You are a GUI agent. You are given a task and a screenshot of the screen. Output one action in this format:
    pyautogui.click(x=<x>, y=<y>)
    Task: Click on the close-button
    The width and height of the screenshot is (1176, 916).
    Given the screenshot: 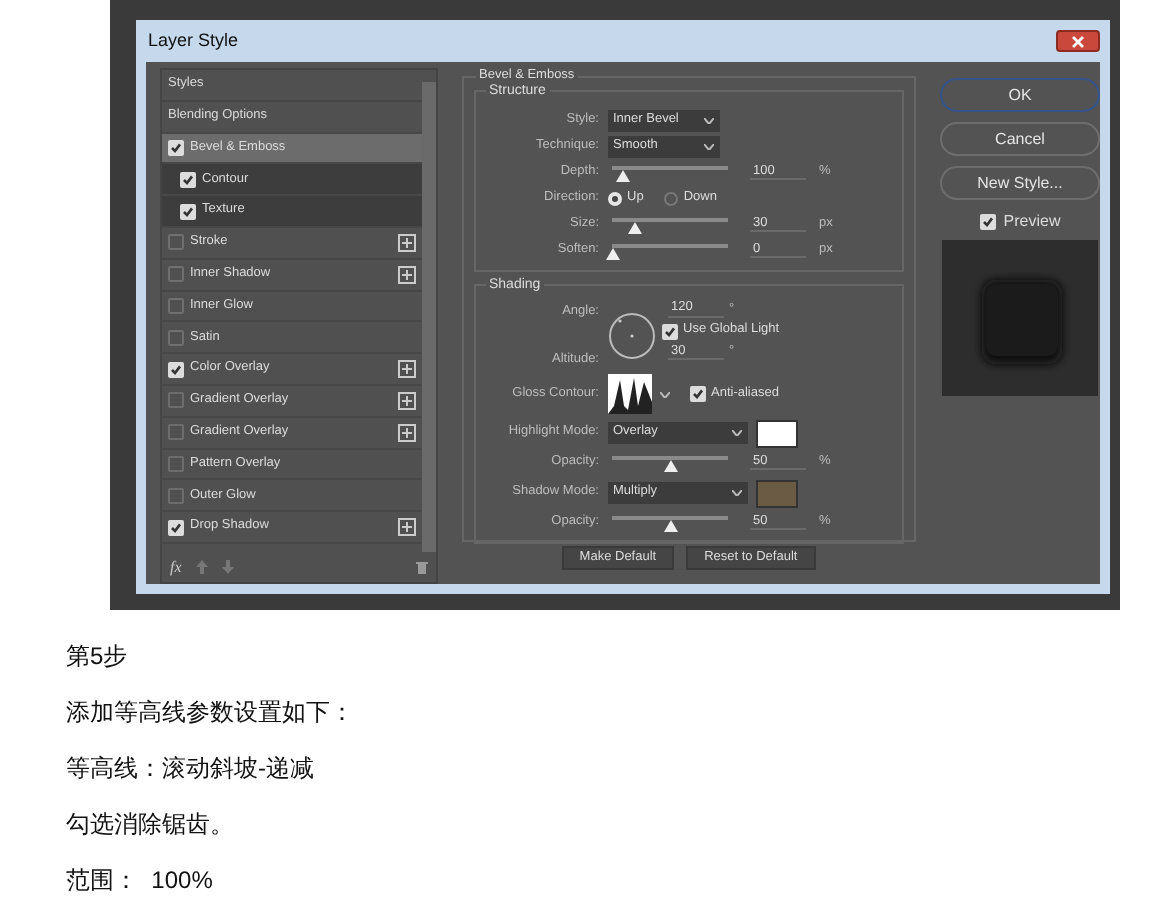 What is the action you would take?
    pyautogui.click(x=1078, y=41)
    